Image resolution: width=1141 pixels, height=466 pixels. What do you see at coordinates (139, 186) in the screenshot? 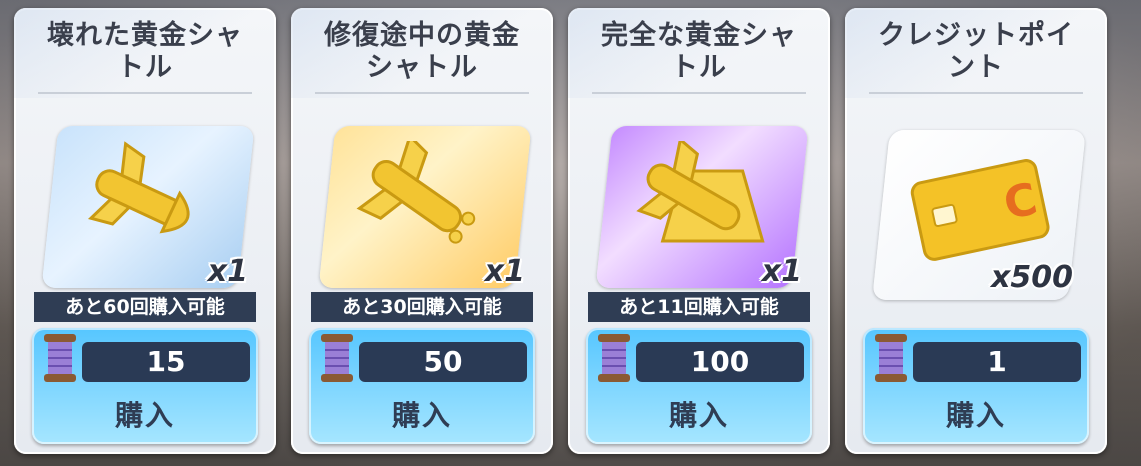
I see `golden-shuttle-broken-icon` at bounding box center [139, 186].